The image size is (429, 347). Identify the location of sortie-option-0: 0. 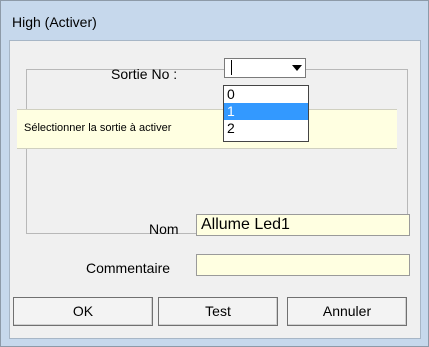
(266, 94).